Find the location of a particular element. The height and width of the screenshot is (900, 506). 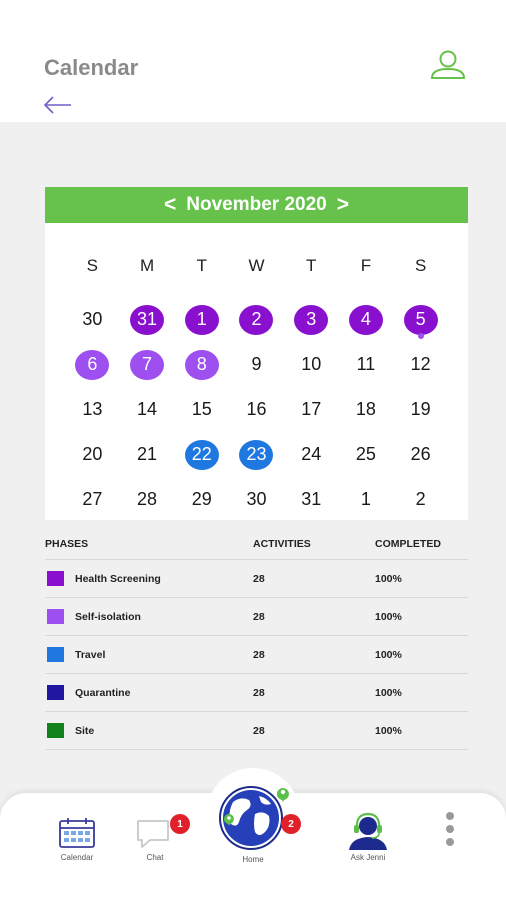

calendar-day: 14 is located at coordinates (147, 409).